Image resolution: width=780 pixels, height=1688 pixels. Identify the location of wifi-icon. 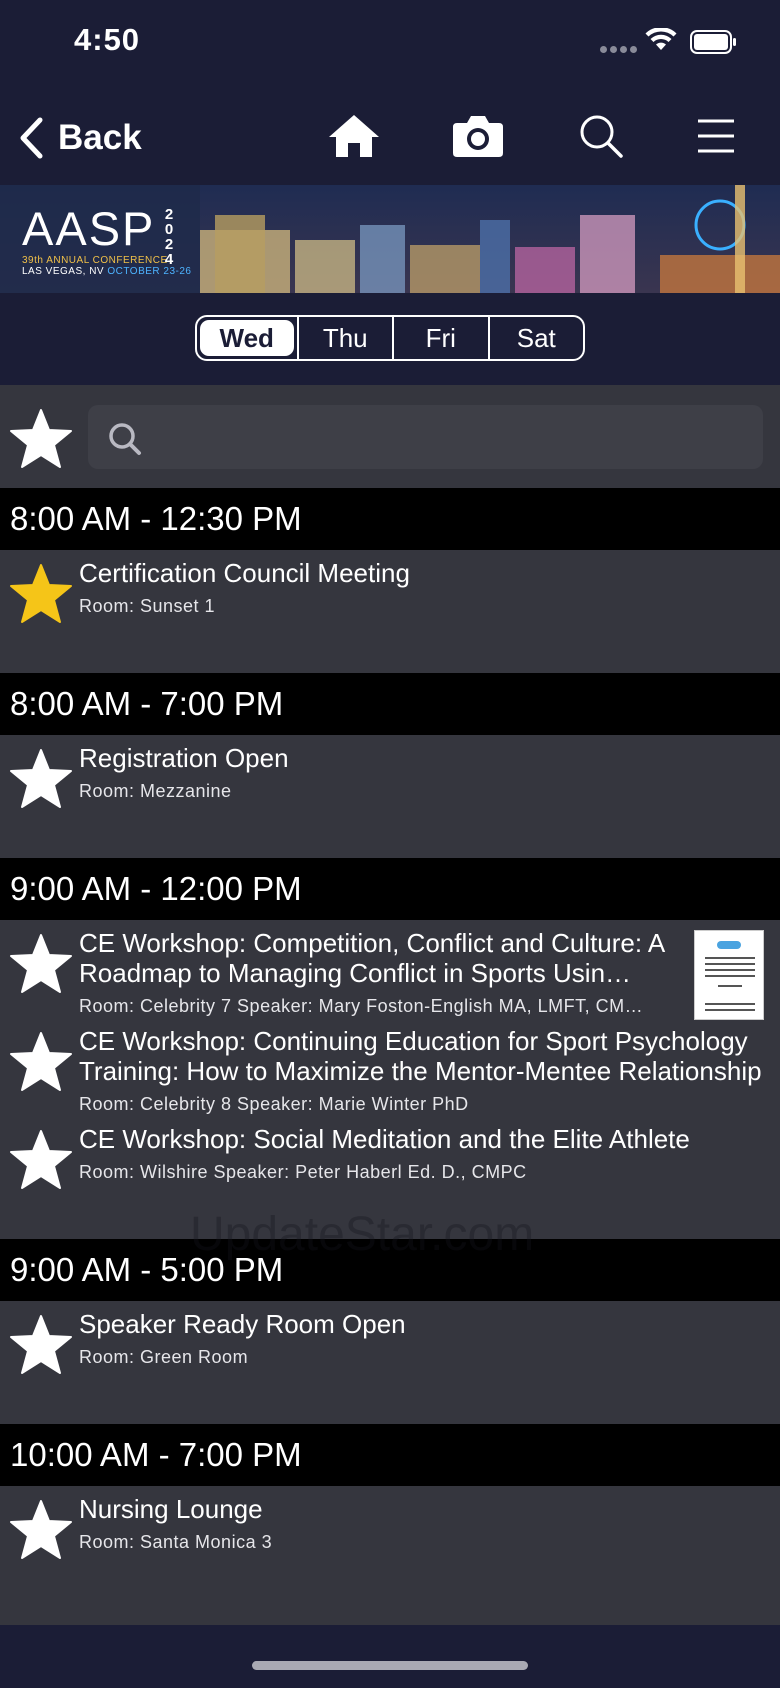
(661, 39).